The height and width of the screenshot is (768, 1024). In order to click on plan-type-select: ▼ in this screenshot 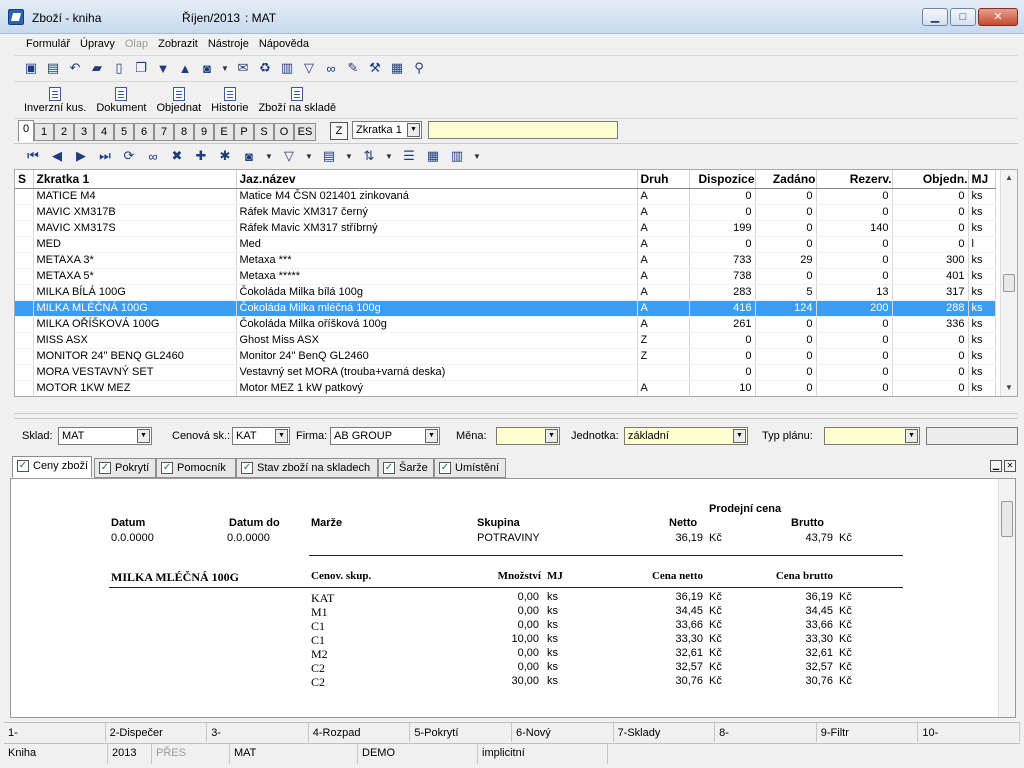, I will do `click(872, 436)`.